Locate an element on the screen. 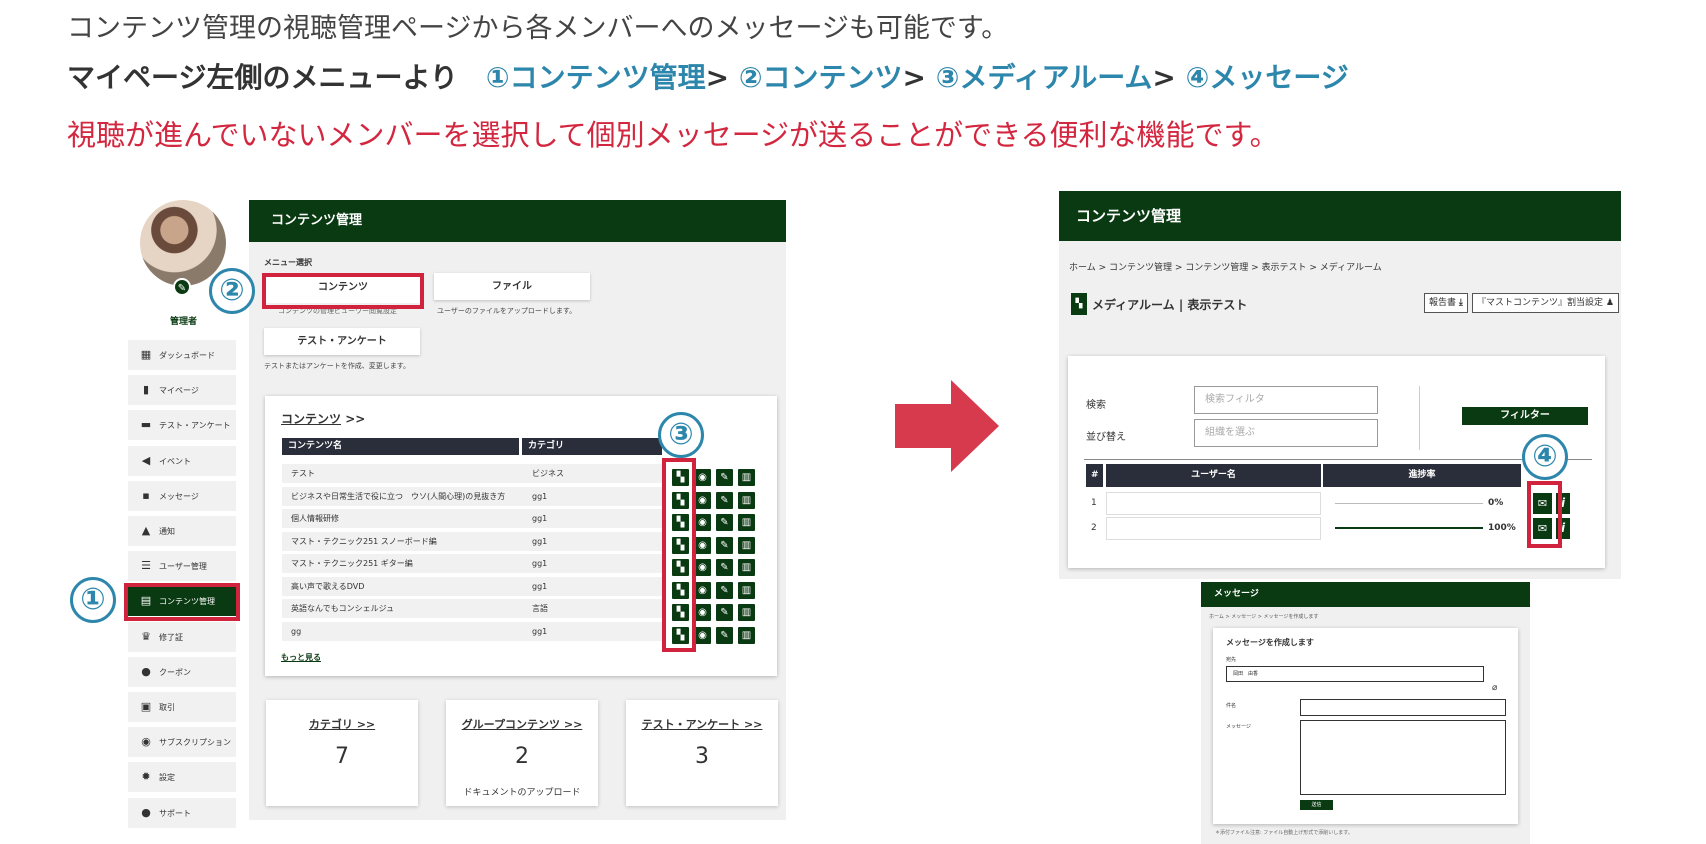  table-row: 個人情報研修 gg1 is located at coordinates (472, 518).